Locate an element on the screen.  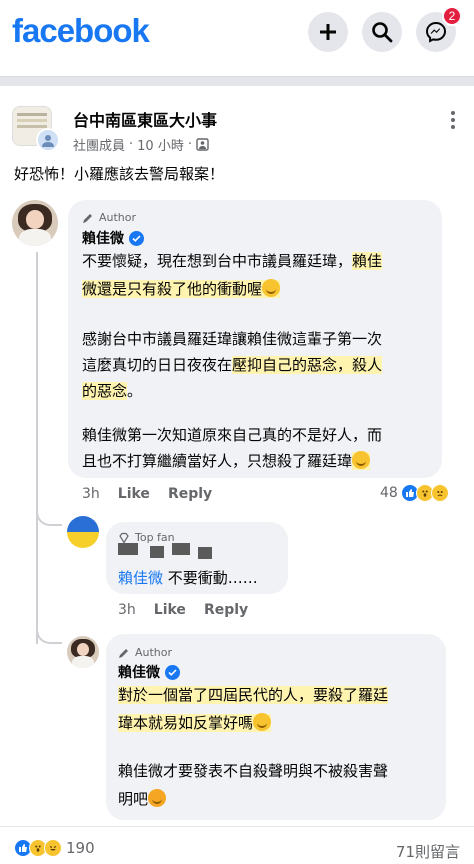
search-icon is located at coordinates (382, 32).